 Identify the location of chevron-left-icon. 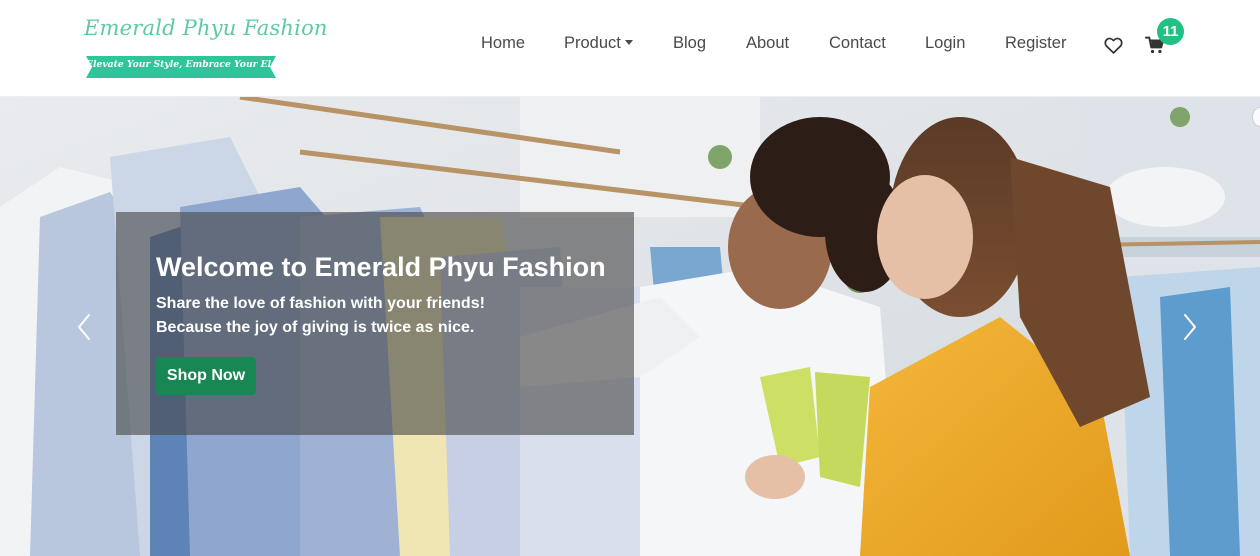
(84, 327).